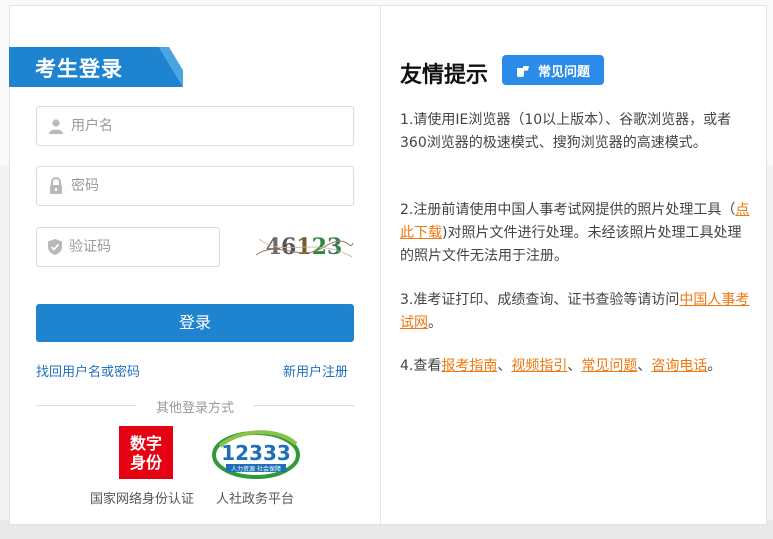  What do you see at coordinates (539, 366) in the screenshot?
I see `video-guide-link: 视频指引` at bounding box center [539, 366].